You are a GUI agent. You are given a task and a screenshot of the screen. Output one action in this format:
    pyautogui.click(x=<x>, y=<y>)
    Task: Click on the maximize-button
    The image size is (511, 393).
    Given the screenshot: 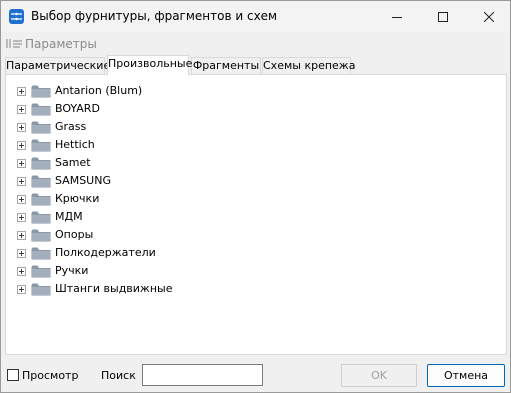 What is the action you would take?
    pyautogui.click(x=443, y=16)
    